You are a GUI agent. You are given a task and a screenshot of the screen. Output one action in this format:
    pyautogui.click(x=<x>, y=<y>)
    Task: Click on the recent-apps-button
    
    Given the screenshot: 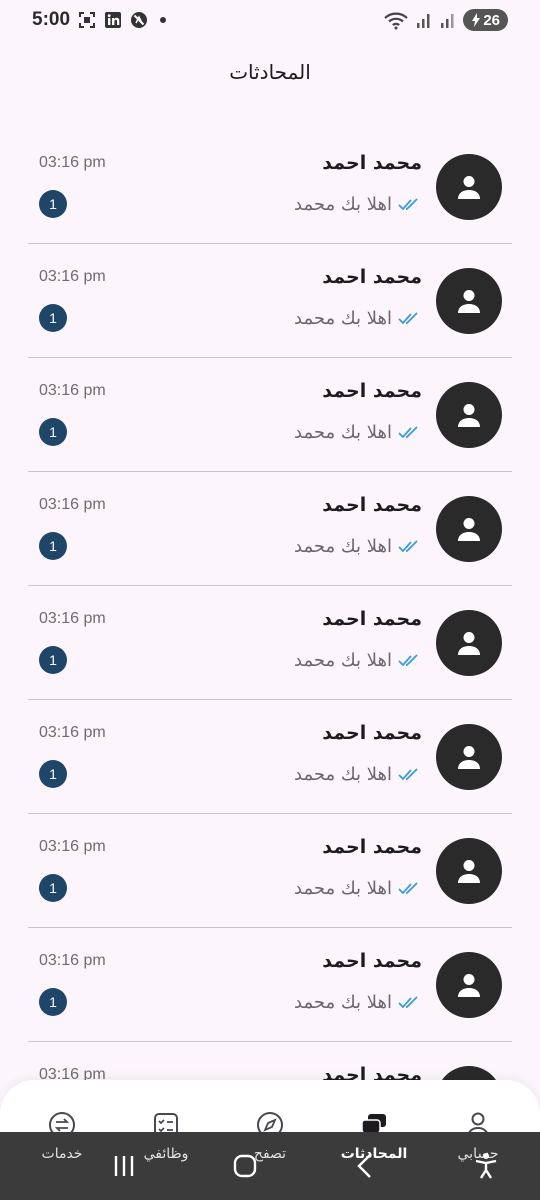 What is the action you would take?
    pyautogui.click(x=124, y=1166)
    